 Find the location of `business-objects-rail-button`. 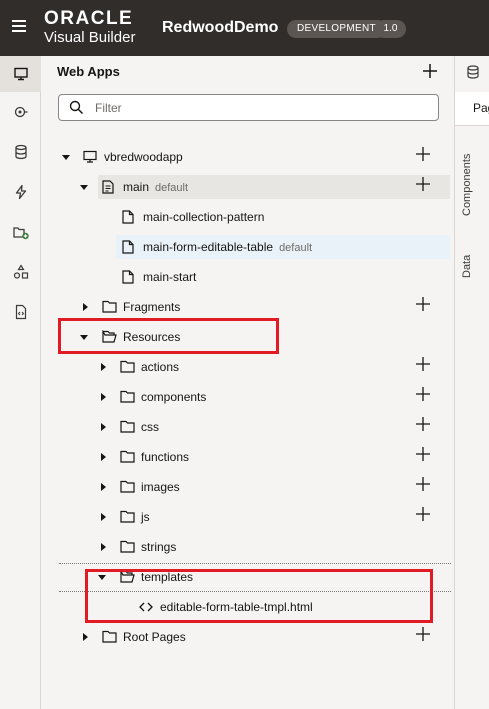

business-objects-rail-button is located at coordinates (20, 152).